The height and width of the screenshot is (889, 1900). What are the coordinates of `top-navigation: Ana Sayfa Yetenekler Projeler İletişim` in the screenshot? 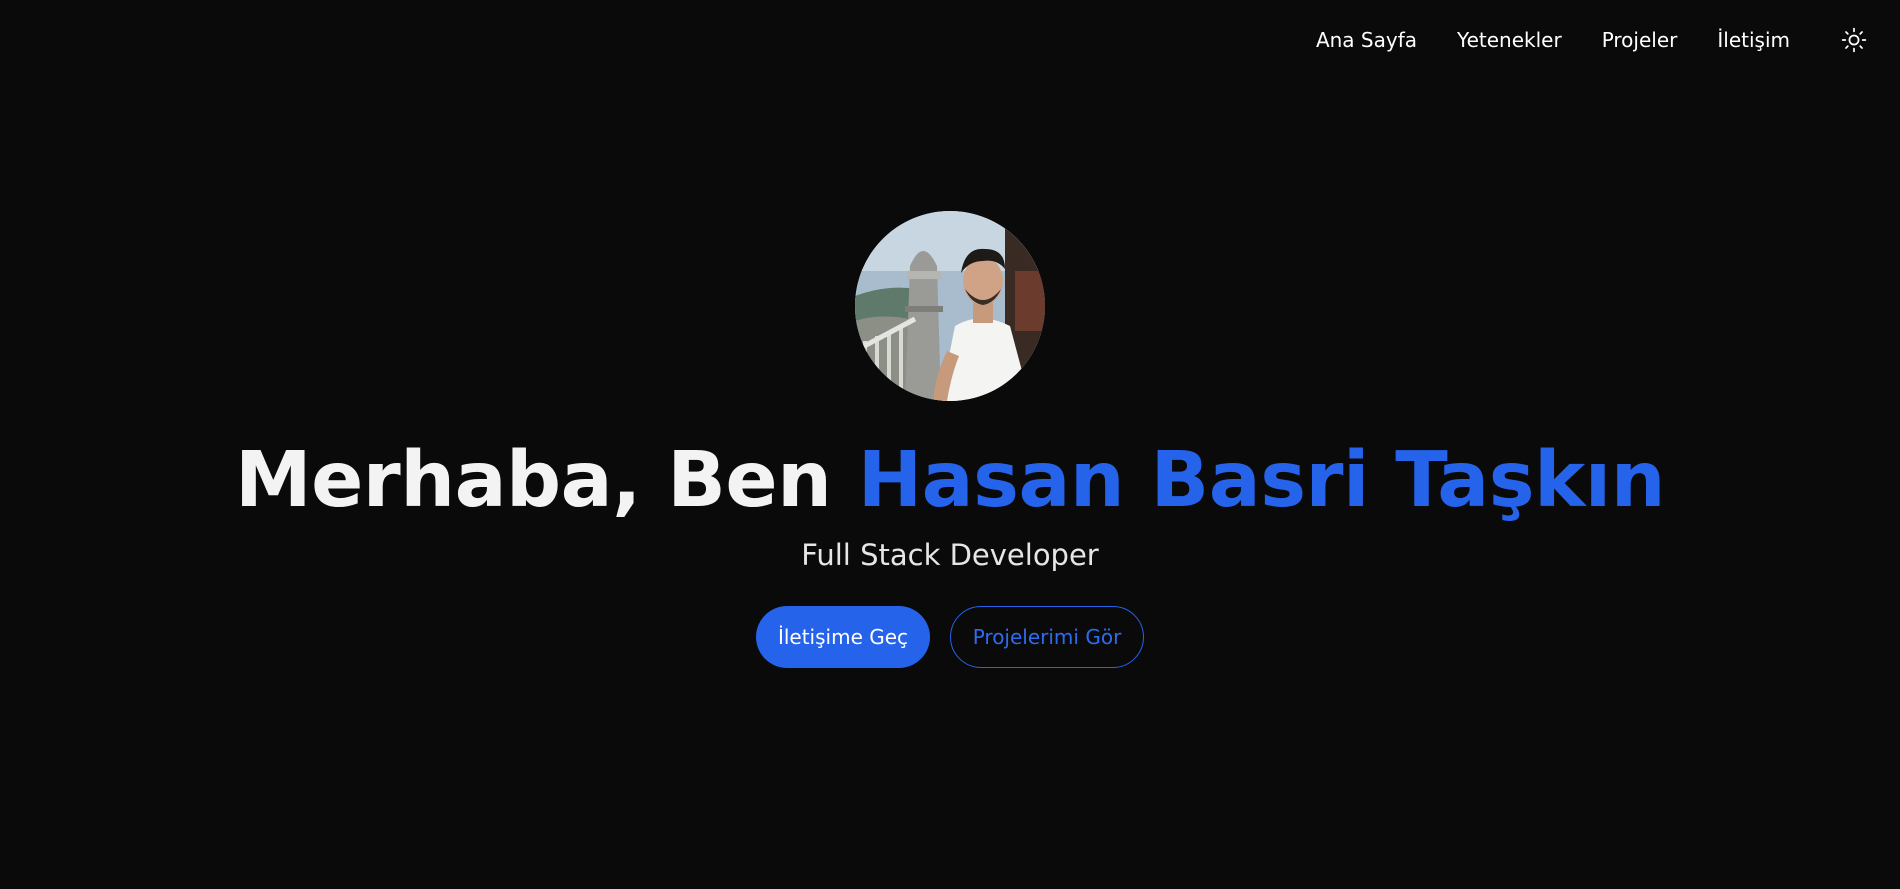 It's located at (1588, 40).